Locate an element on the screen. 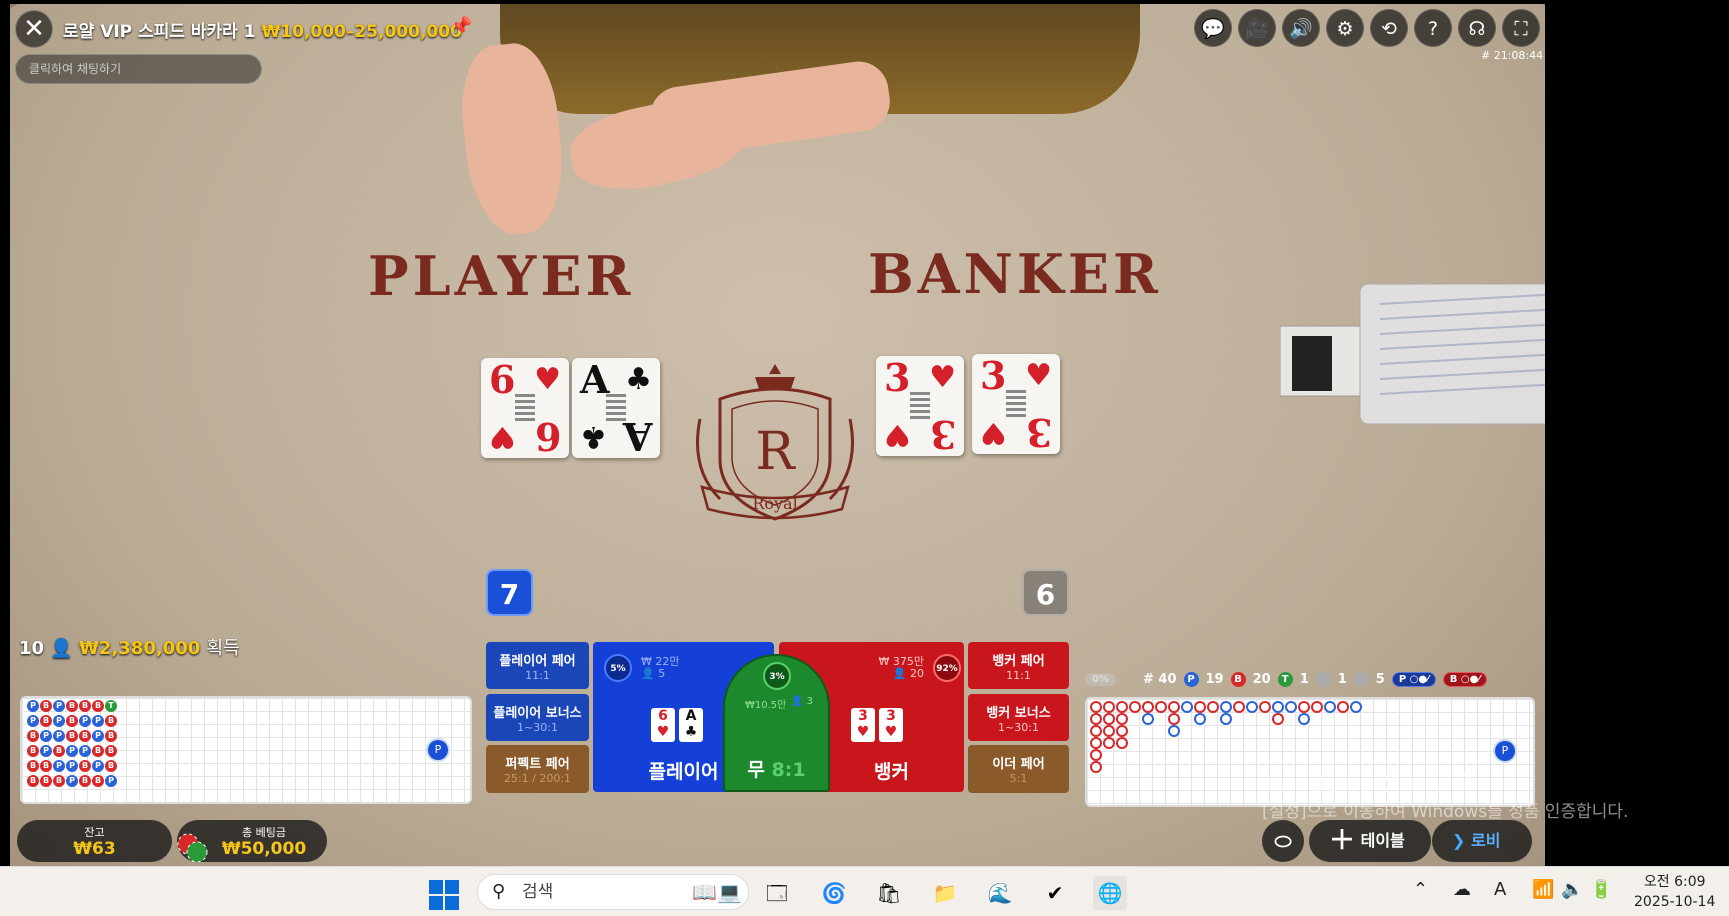 This screenshot has height=916, width=1729. edge-icon: 🌊 is located at coordinates (1000, 893).